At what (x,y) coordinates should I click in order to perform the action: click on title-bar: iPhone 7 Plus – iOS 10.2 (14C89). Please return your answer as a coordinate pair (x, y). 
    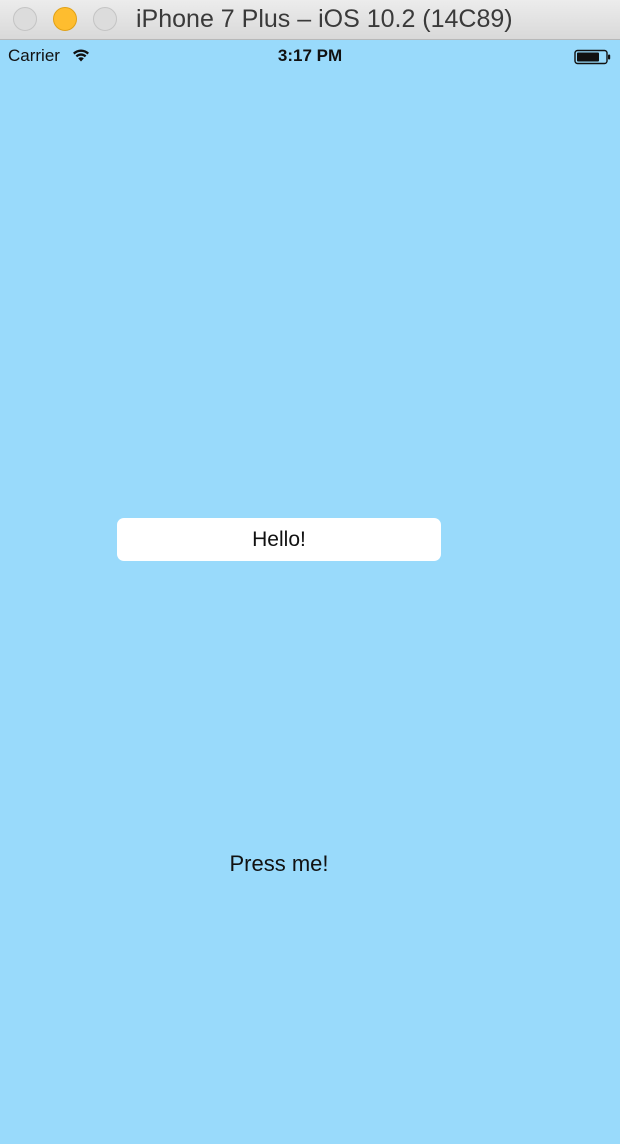
    Looking at the image, I should click on (310, 20).